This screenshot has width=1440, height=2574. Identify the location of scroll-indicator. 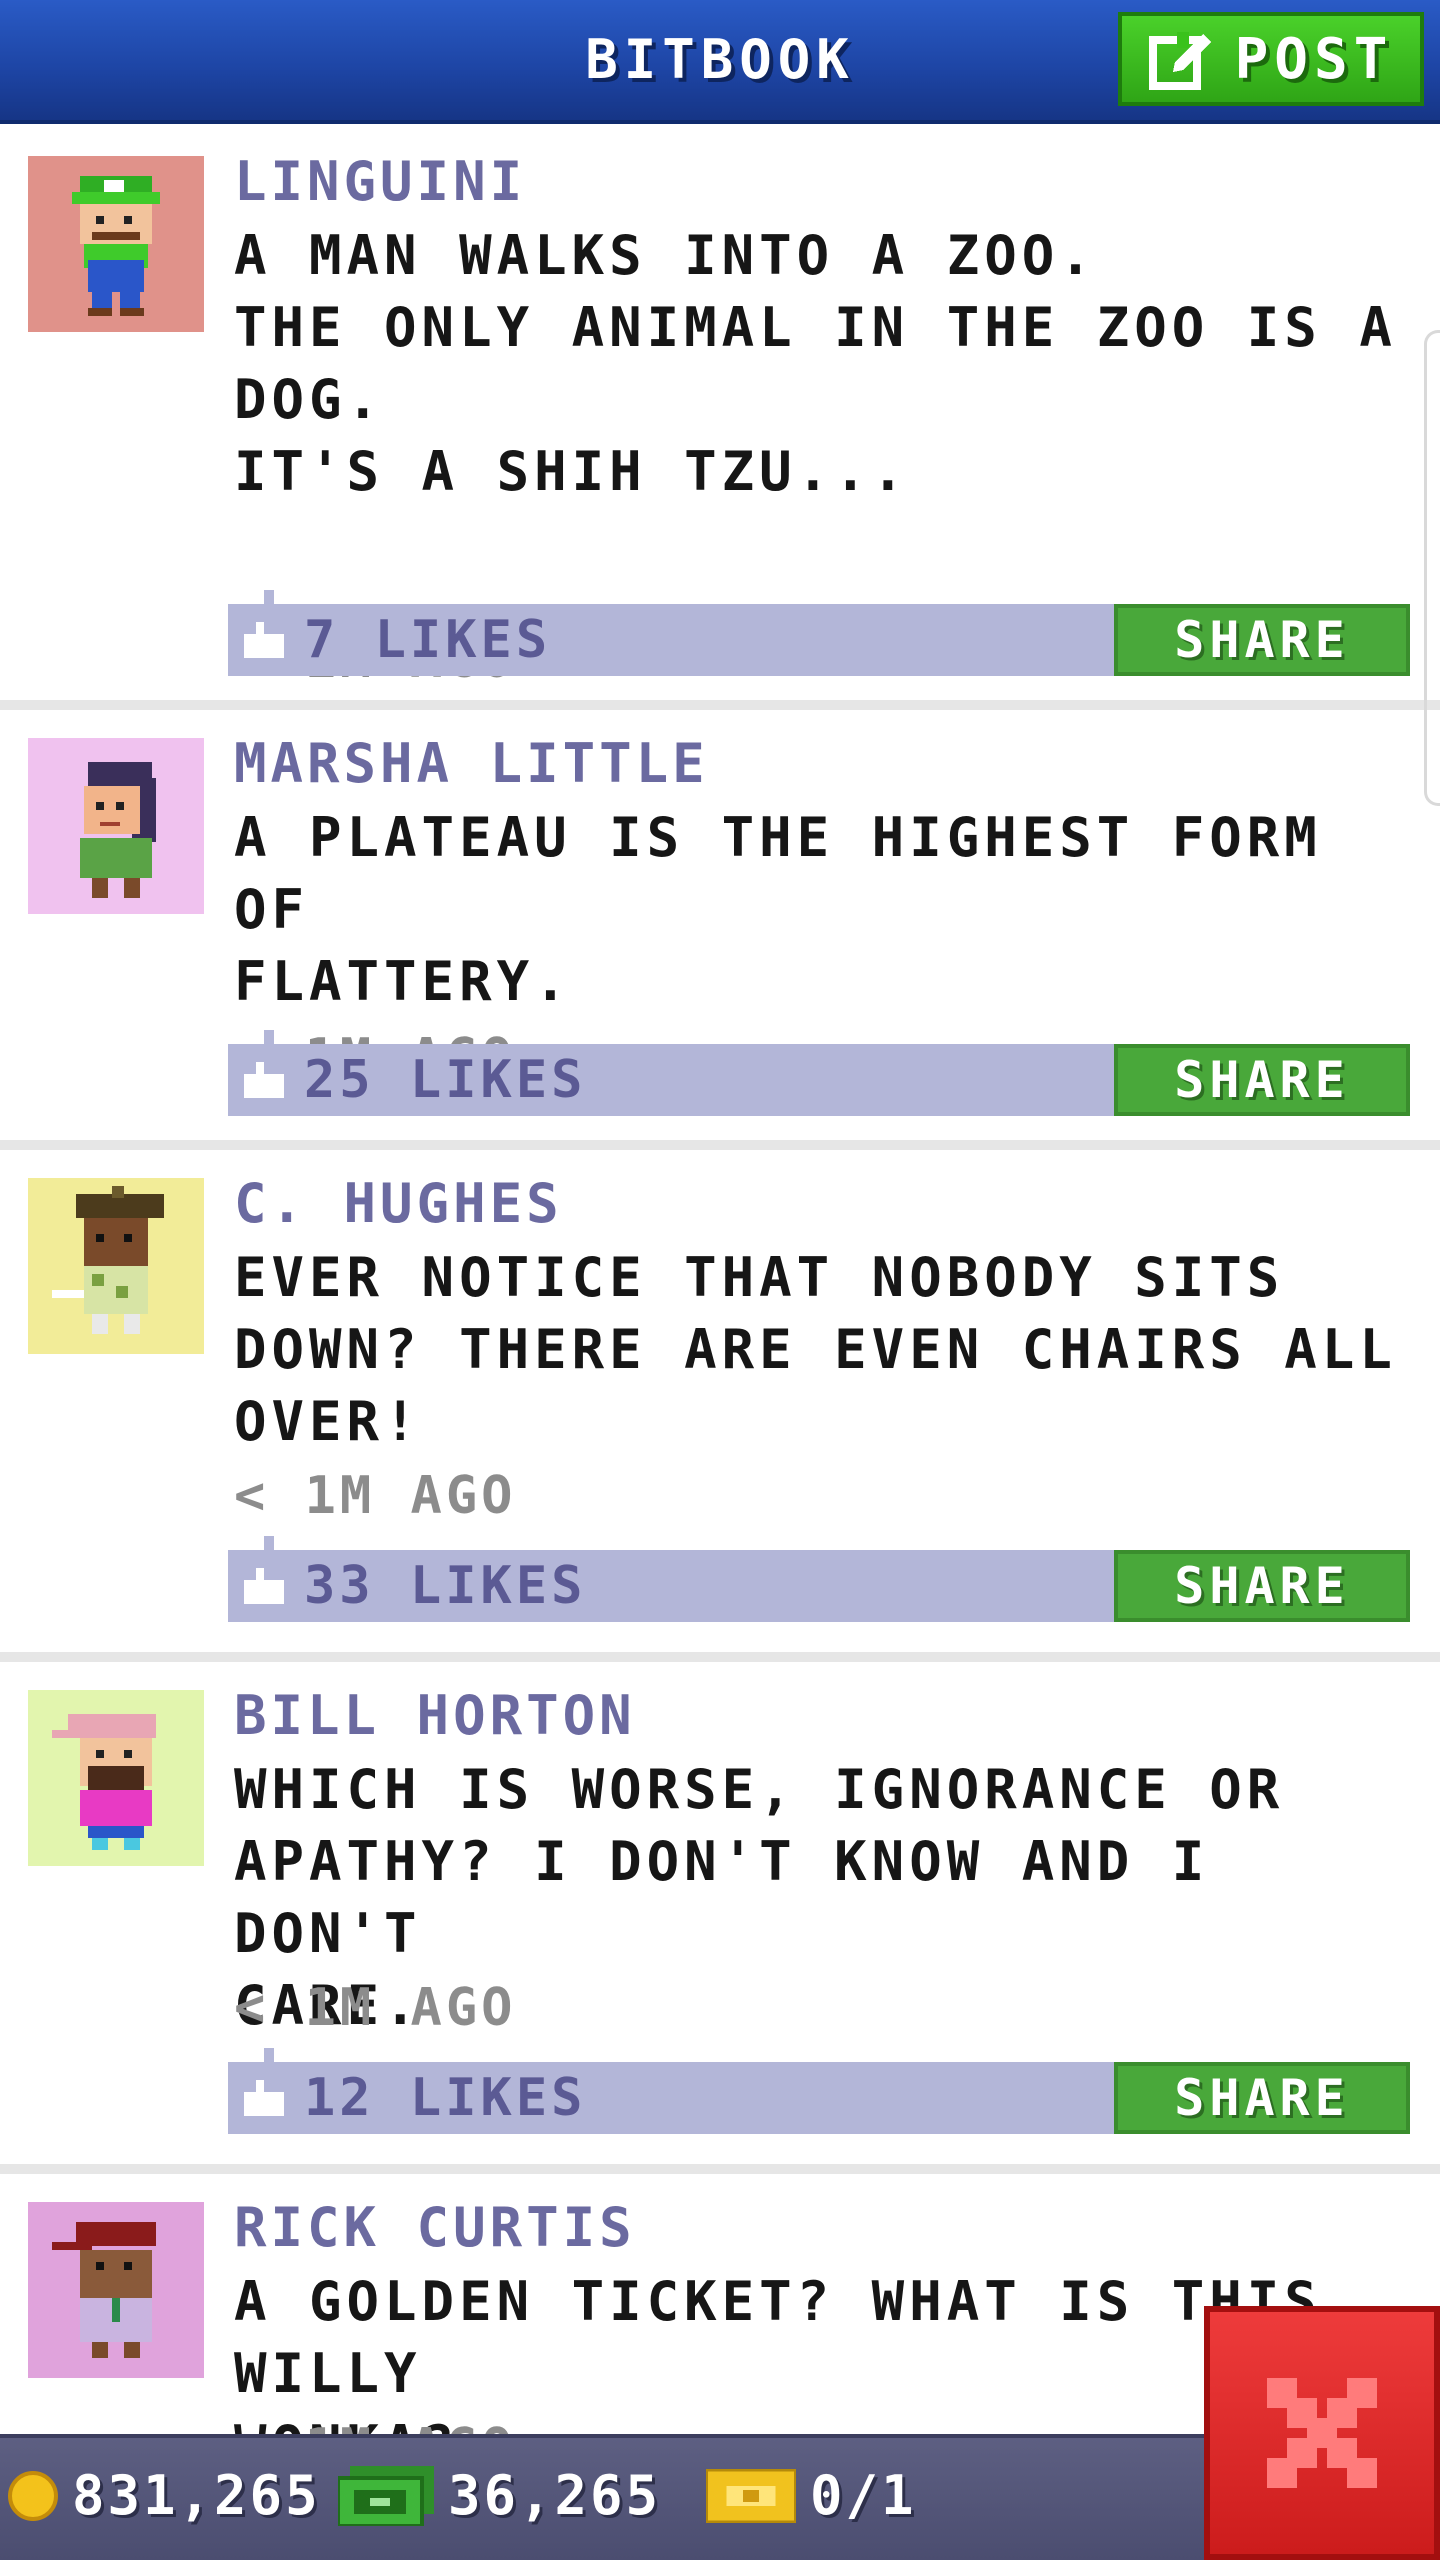
(1432, 568).